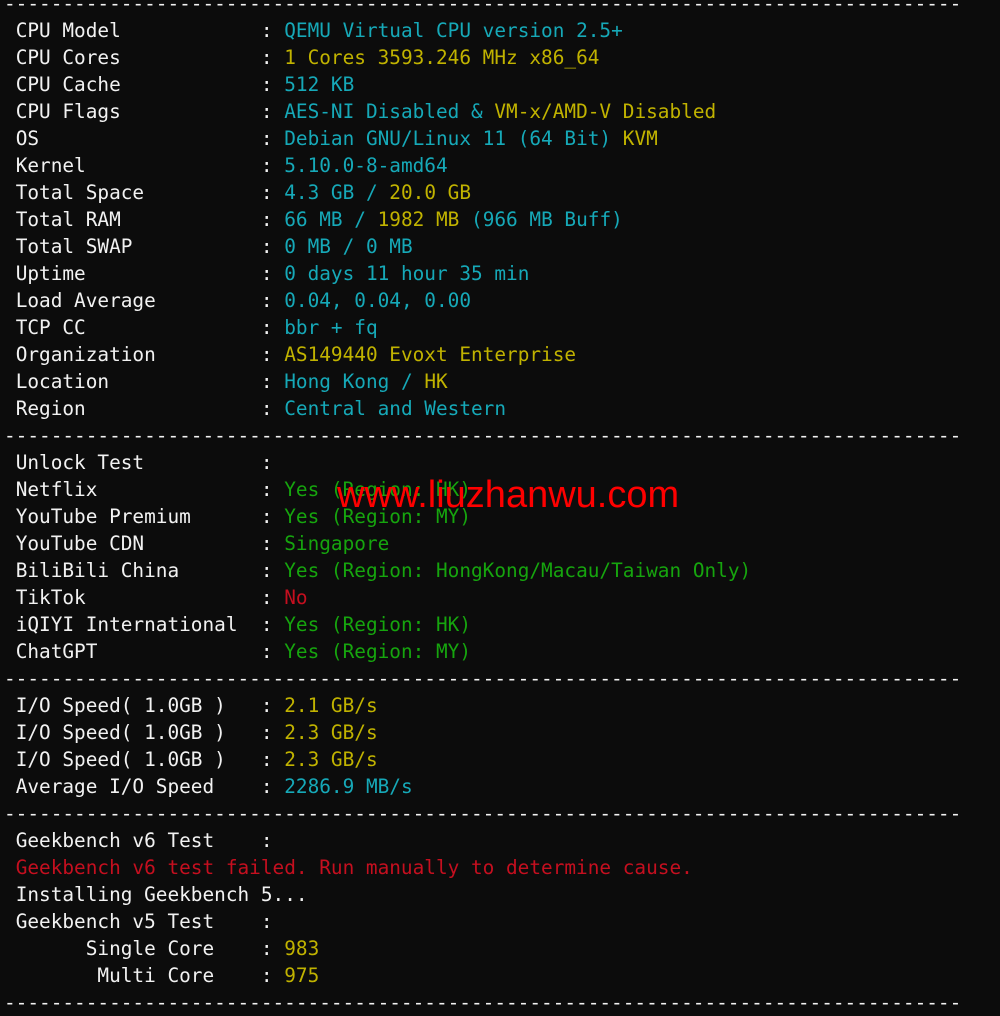  I want to click on terminal-line: TCP CC : bbr + fq, so click(482, 327).